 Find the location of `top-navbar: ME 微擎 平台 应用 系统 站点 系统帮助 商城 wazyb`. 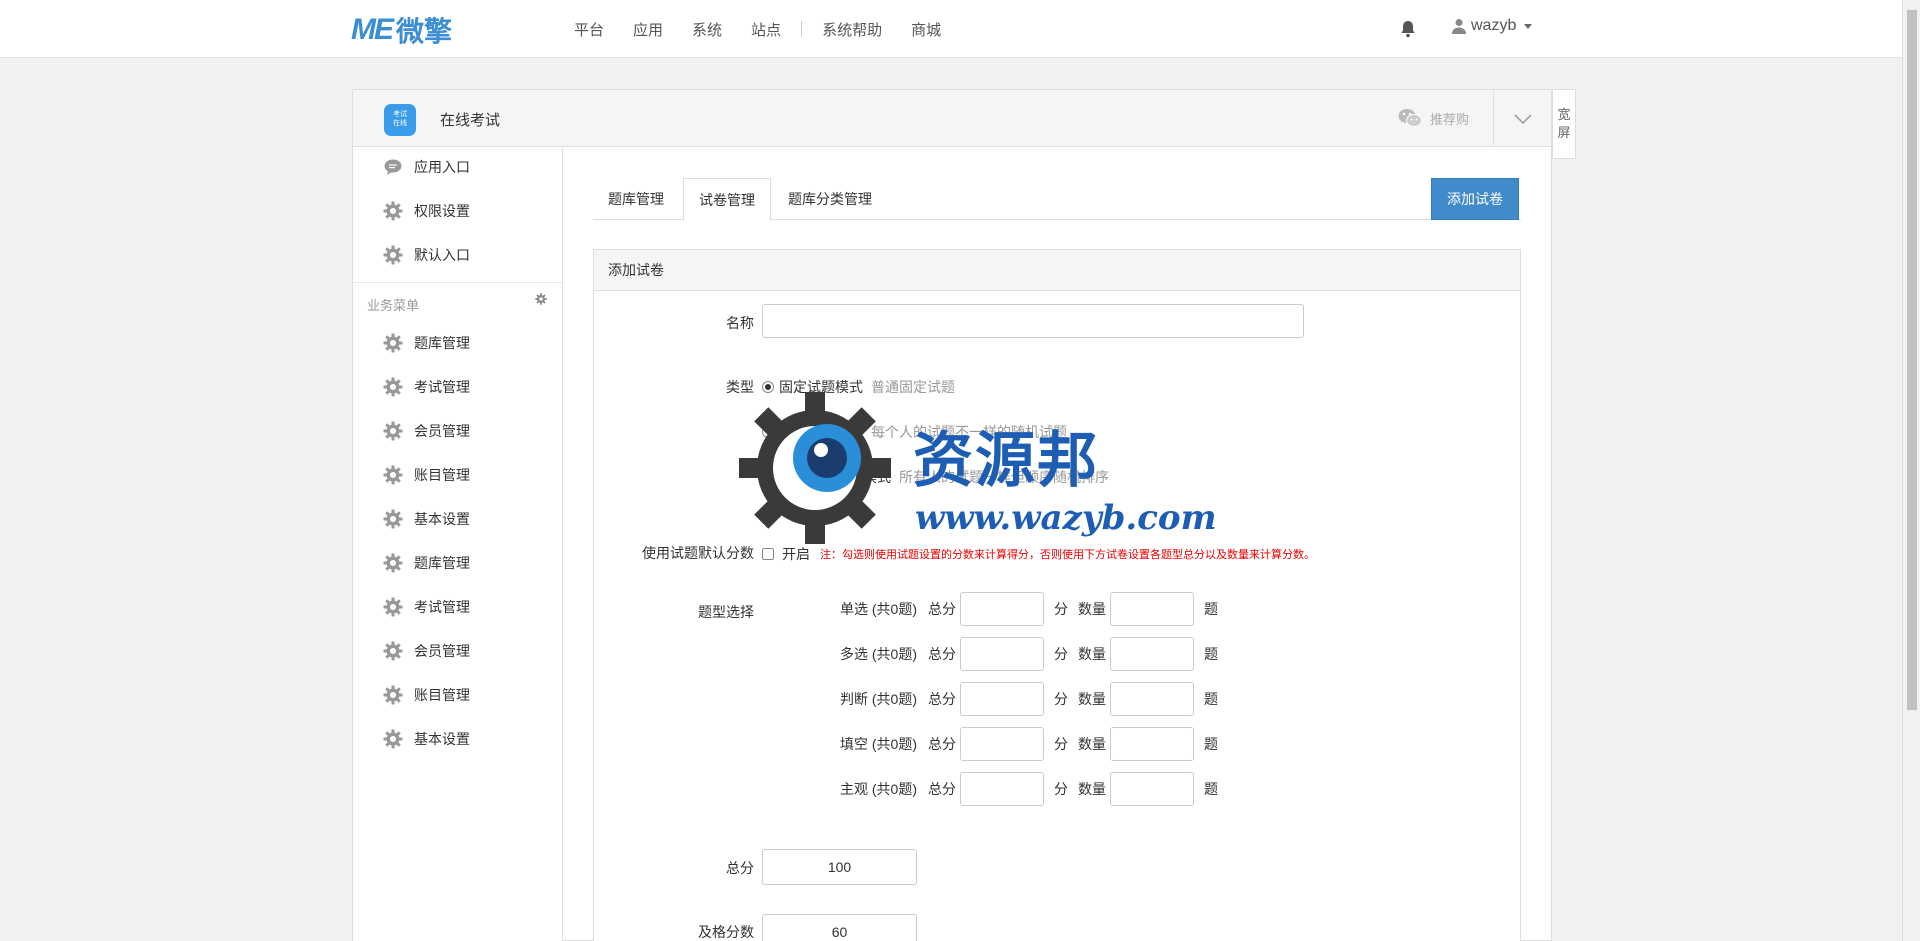

top-navbar: ME 微擎 平台 应用 系统 站点 系统帮助 商城 wazyb is located at coordinates (951, 29).